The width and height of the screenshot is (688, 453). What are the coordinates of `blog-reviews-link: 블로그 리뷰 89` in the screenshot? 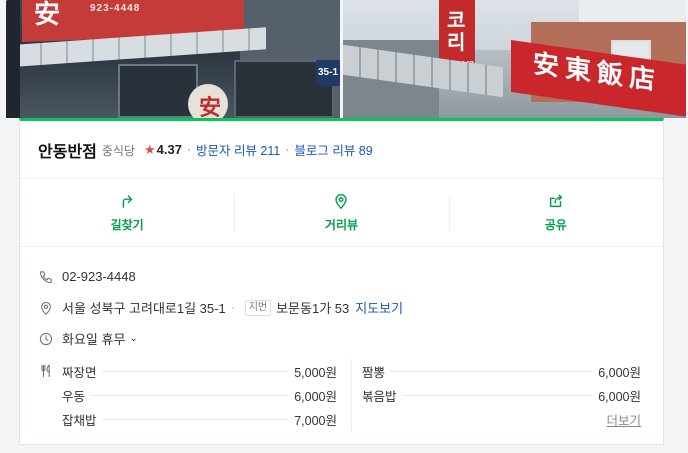 It's located at (333, 149).